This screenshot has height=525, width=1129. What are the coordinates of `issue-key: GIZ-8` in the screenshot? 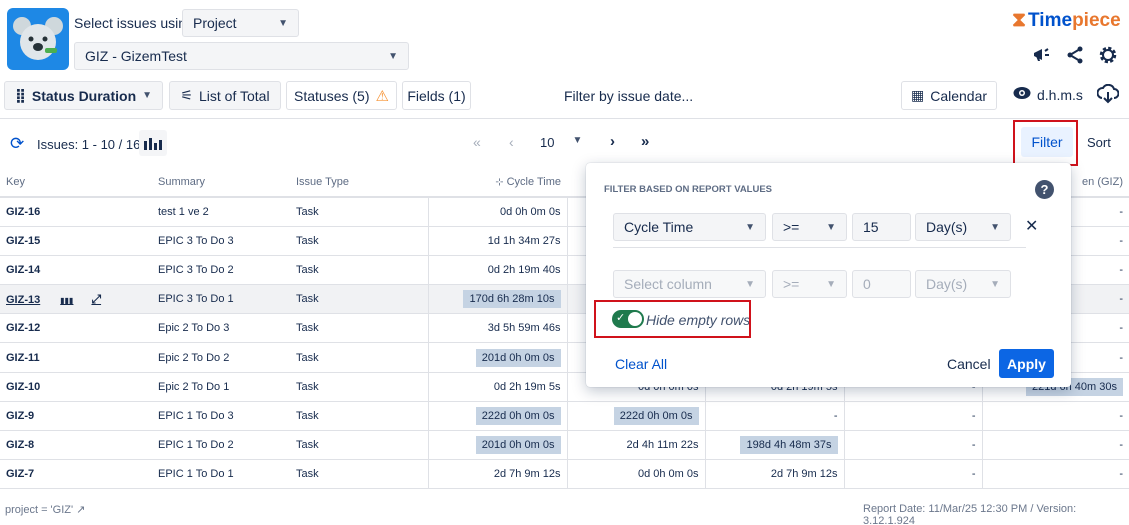 It's located at (76, 445).